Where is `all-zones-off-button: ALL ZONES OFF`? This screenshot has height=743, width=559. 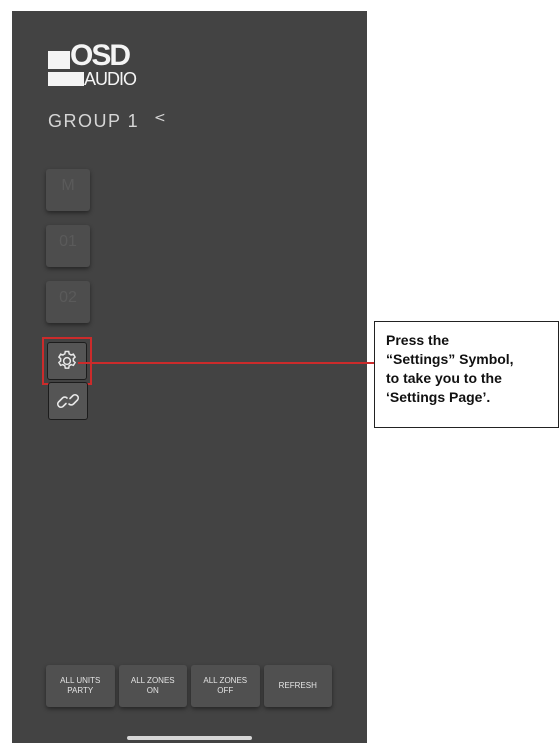
all-zones-off-button: ALL ZONES OFF is located at coordinates (225, 686).